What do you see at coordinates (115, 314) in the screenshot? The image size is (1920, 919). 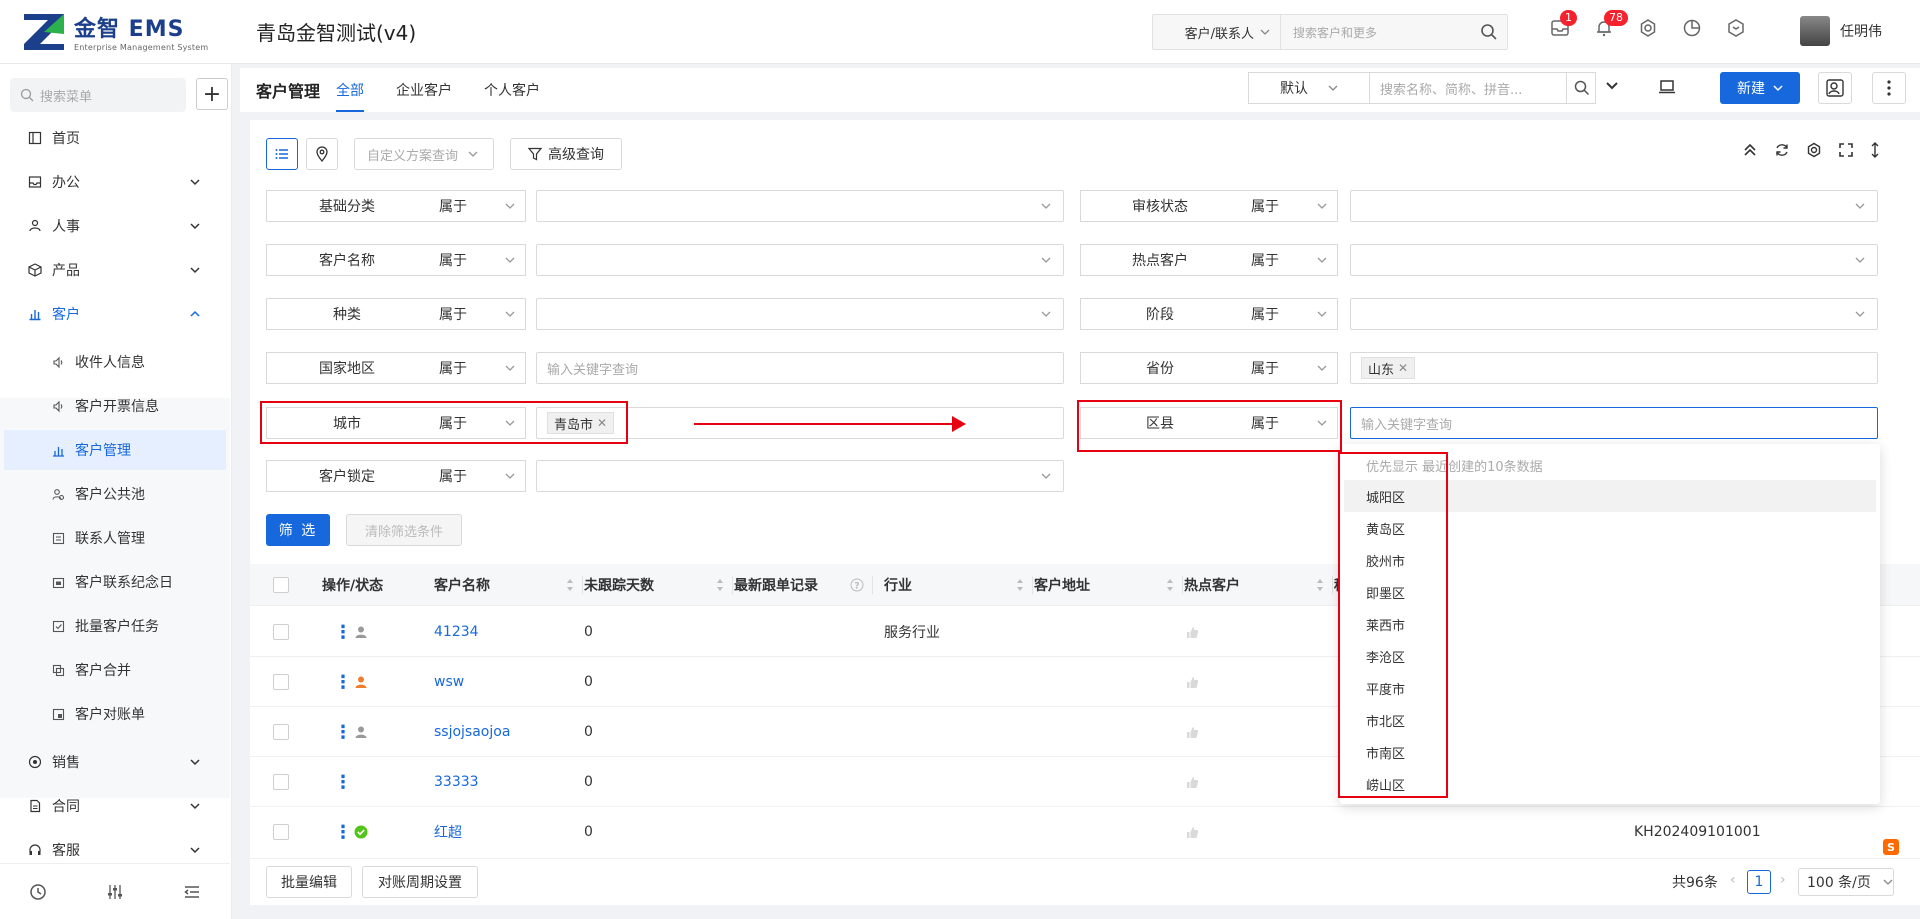 I see `sidebar-item-customer: 客户` at bounding box center [115, 314].